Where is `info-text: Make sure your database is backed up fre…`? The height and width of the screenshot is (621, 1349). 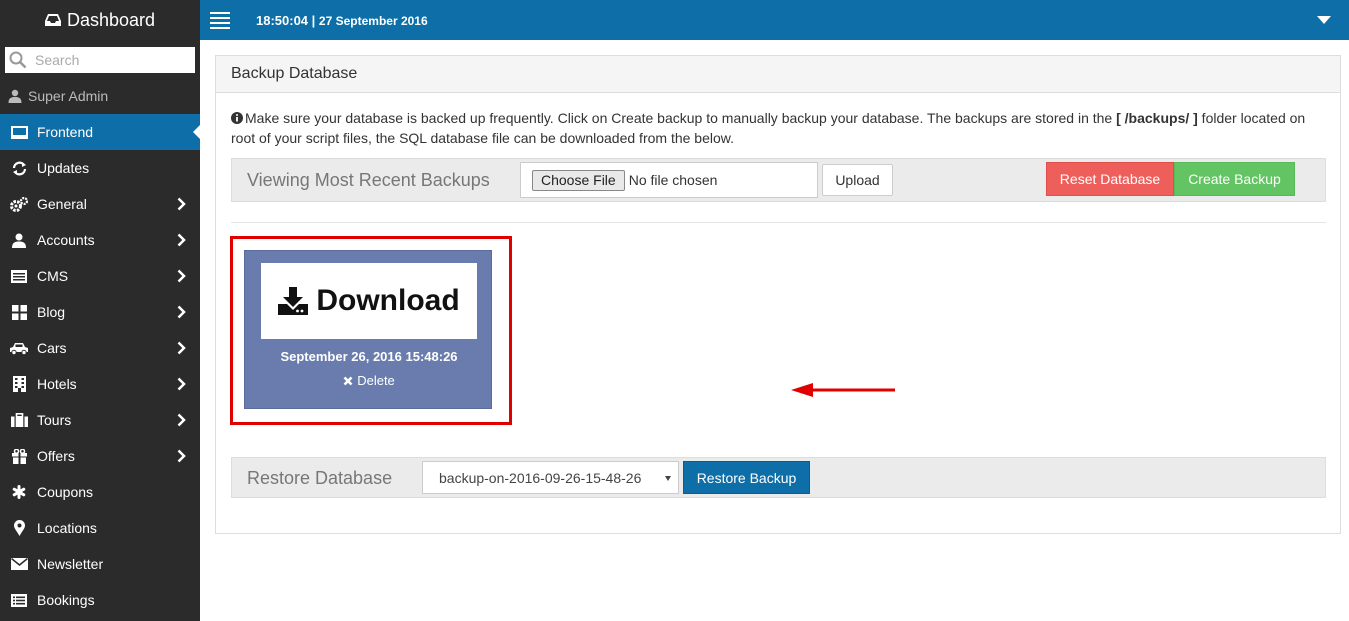 info-text: Make sure your database is backed up fre… is located at coordinates (778, 128).